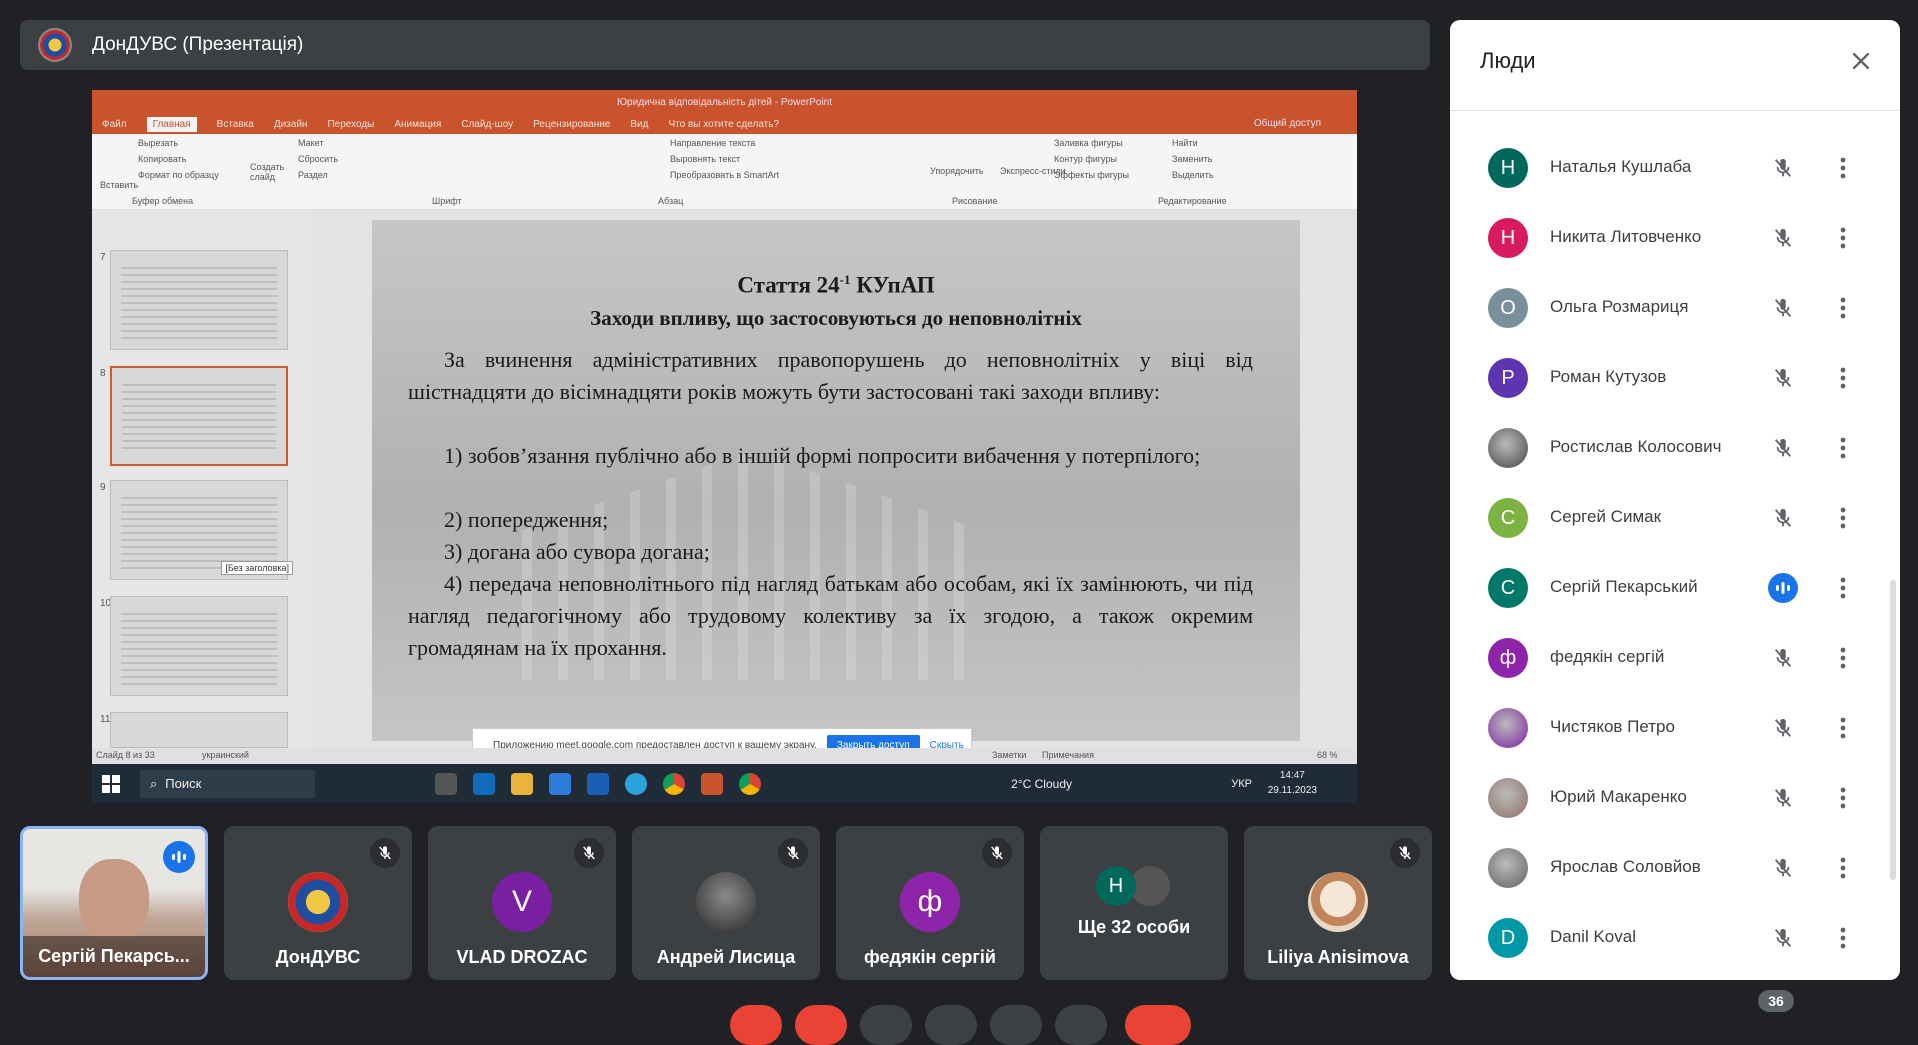  I want to click on ribbon-find: Найти, so click(1185, 143).